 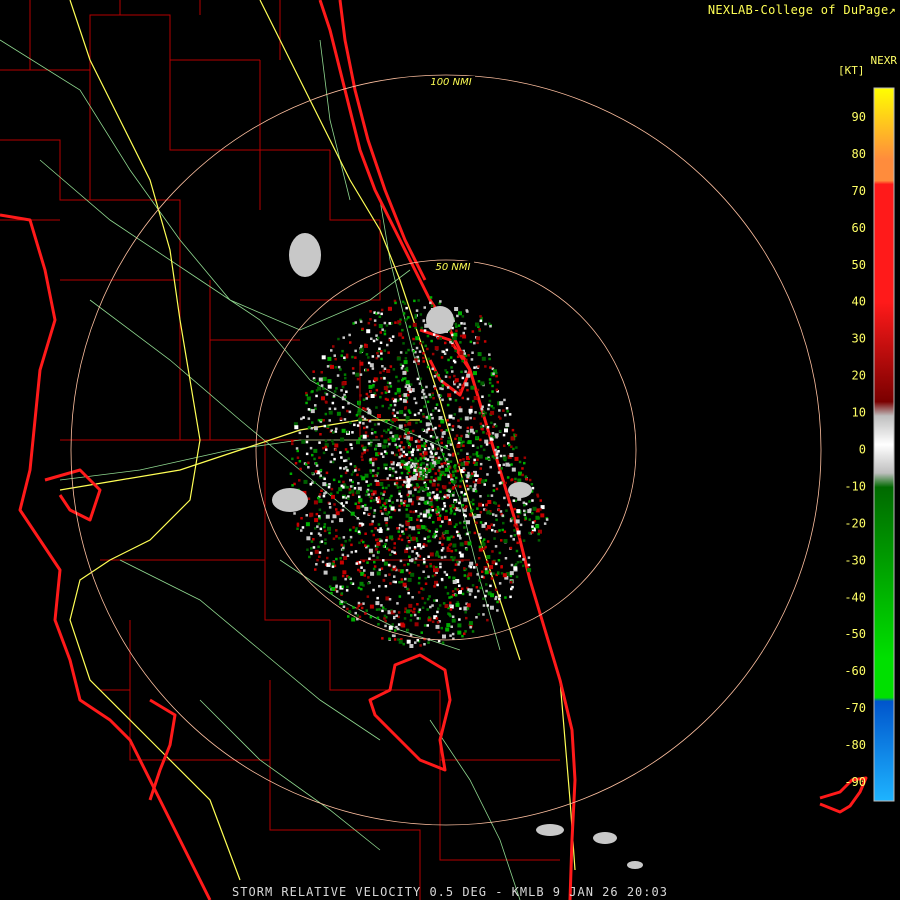 I want to click on scale-tick-label: -10, so click(x=855, y=486).